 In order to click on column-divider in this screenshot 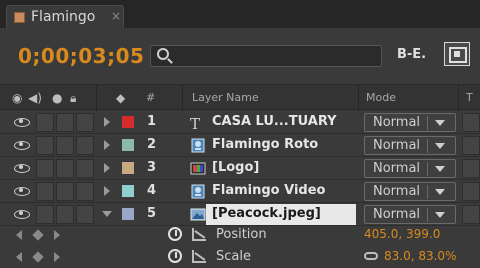, I will do `click(458, 98)`.